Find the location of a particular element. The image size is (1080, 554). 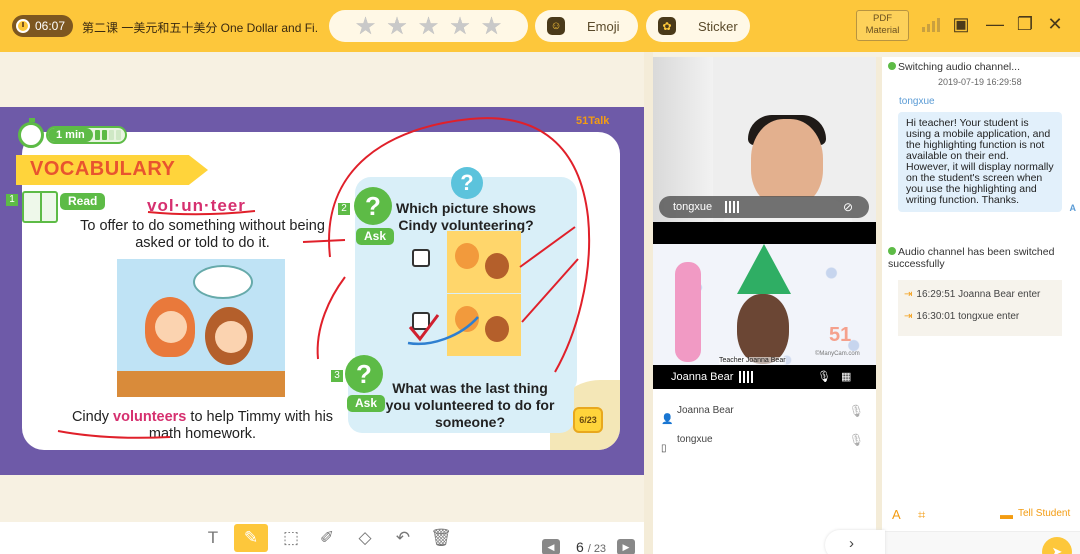

eraser-tool-icon: ◇ is located at coordinates (365, 538).